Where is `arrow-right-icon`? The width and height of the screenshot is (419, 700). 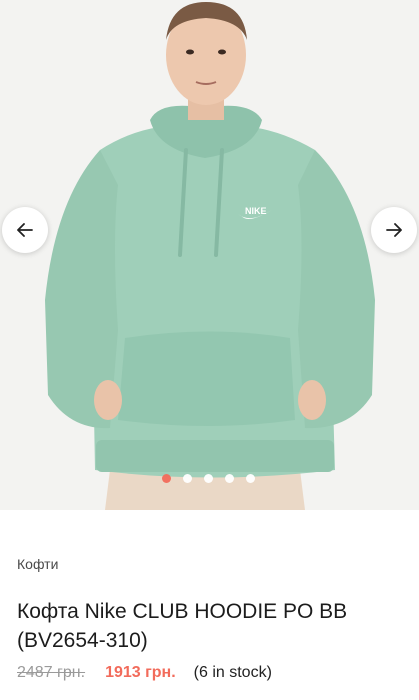
arrow-right-icon is located at coordinates (394, 230).